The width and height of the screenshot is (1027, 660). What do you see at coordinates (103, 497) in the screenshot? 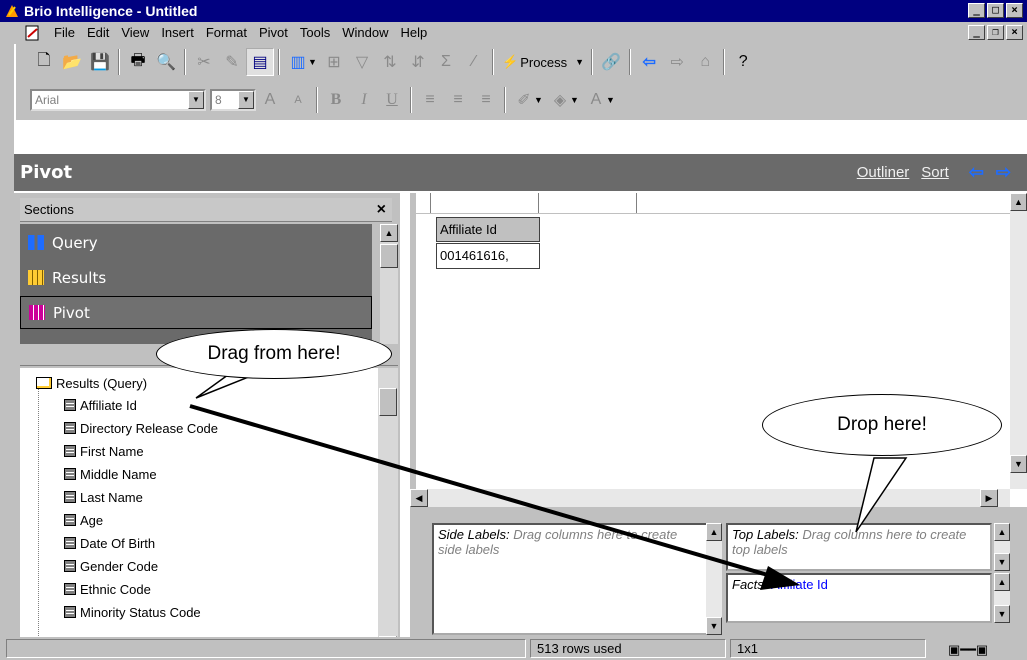
I see `tree-field-last-name: Last Name` at bounding box center [103, 497].